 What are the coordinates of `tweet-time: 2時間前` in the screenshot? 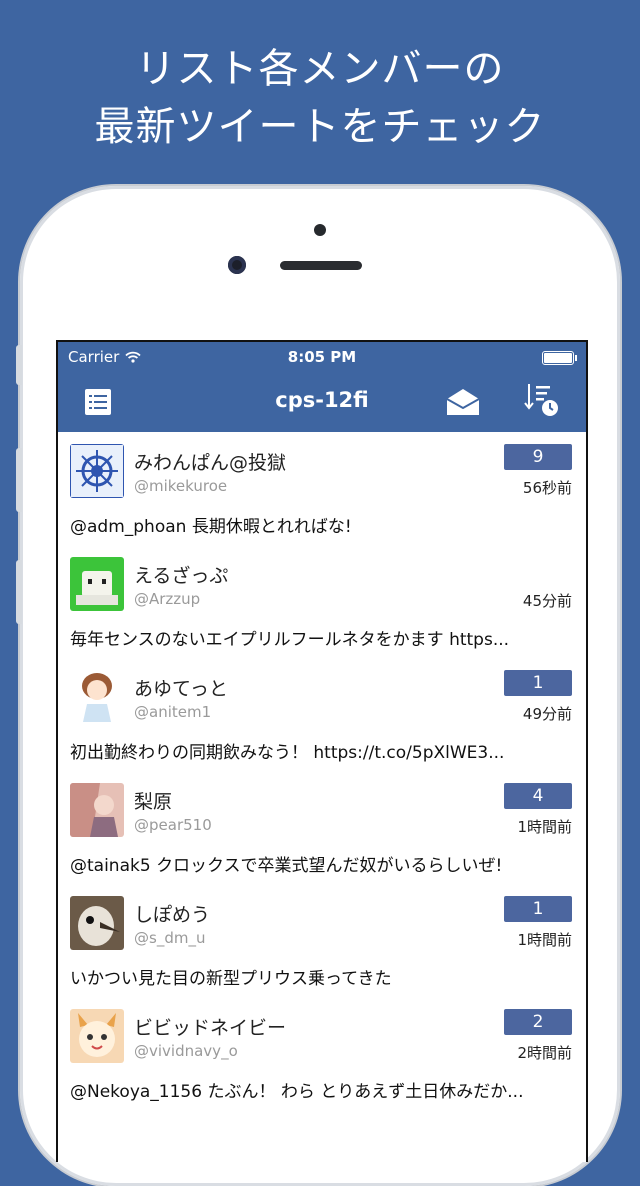 It's located at (544, 1053).